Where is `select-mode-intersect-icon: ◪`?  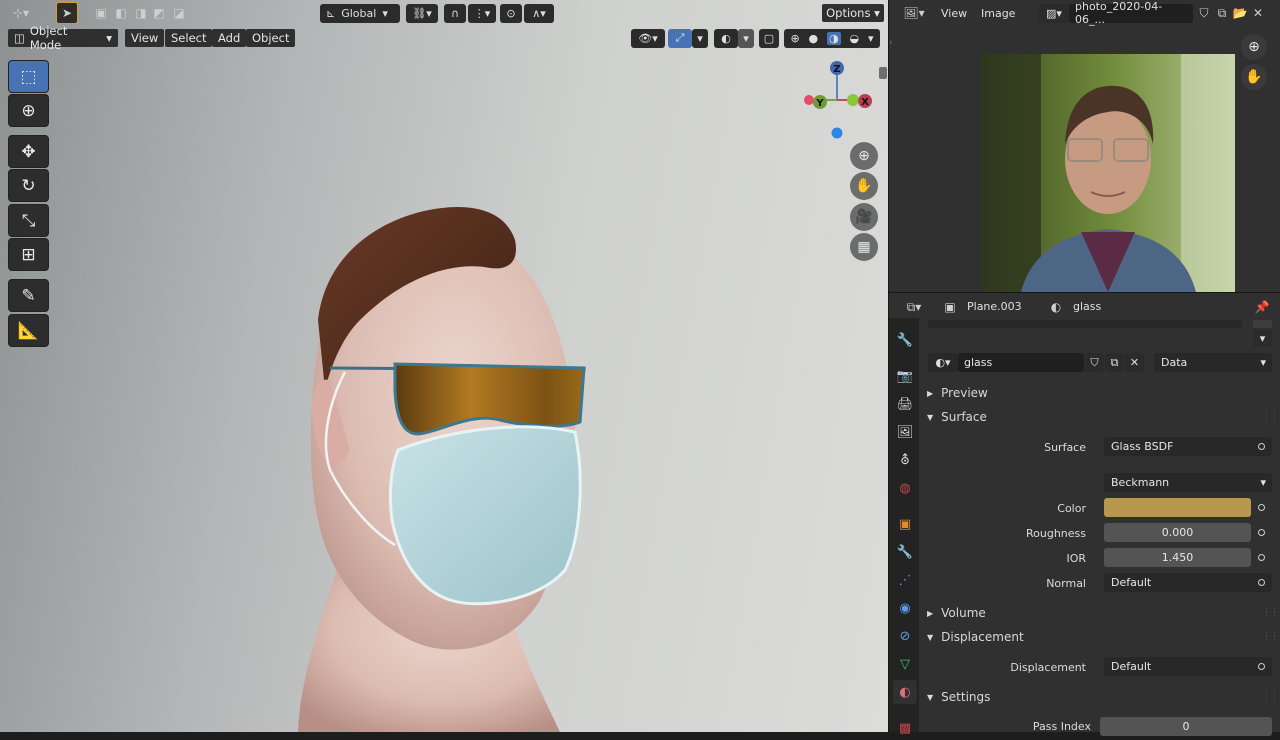 select-mode-intersect-icon: ◪ is located at coordinates (179, 13).